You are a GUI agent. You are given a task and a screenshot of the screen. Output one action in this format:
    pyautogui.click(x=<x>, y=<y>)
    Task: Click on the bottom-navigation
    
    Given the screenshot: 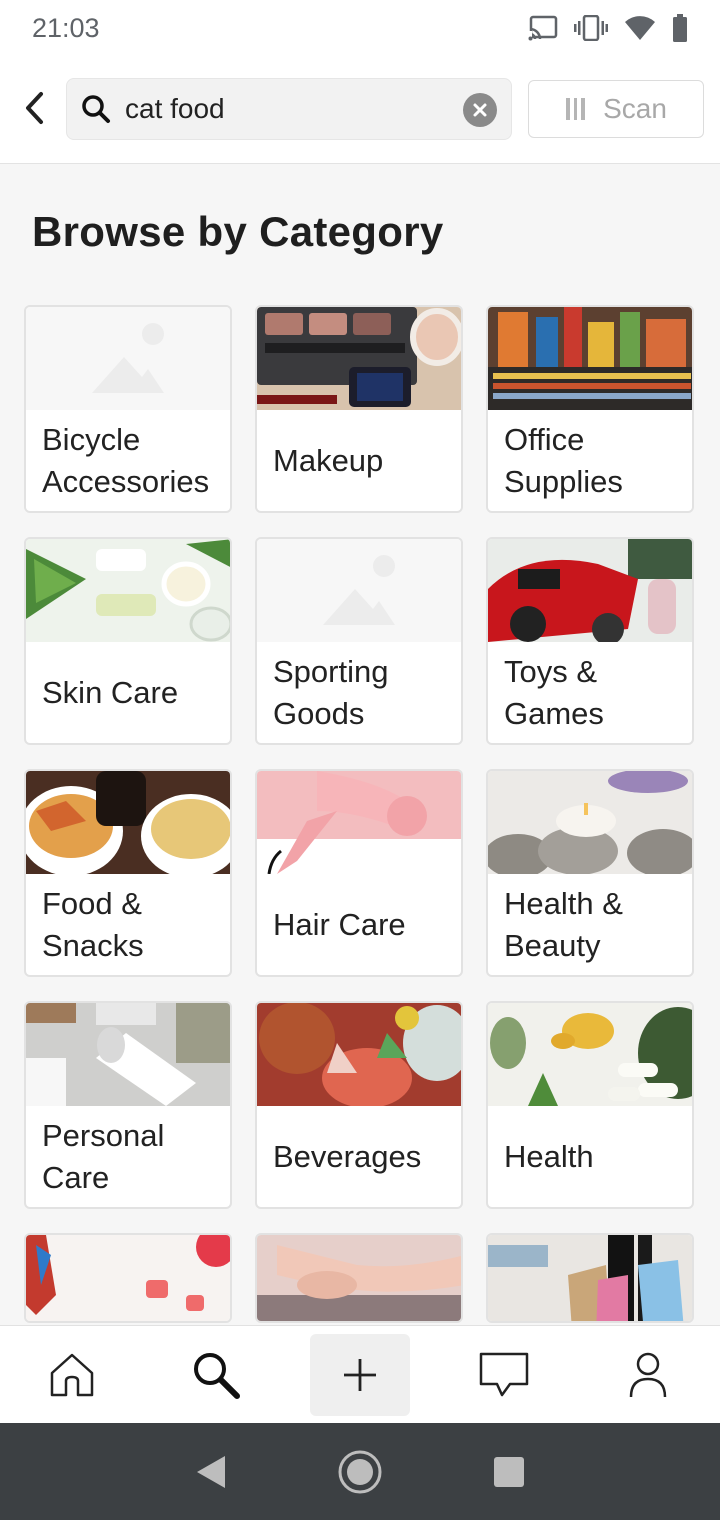 What is the action you would take?
    pyautogui.click(x=360, y=1374)
    